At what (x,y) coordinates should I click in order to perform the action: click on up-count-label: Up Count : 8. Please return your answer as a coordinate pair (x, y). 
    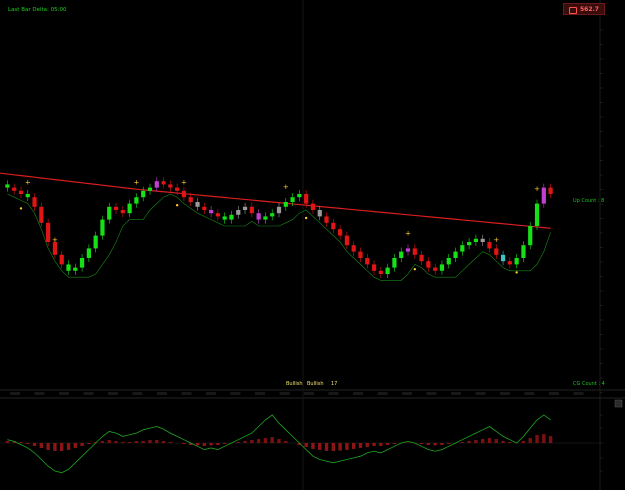
    Looking at the image, I should click on (589, 201).